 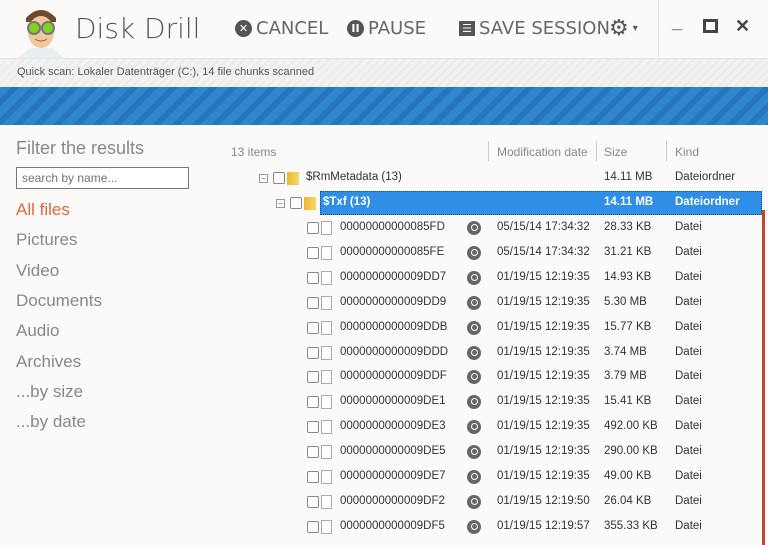 What do you see at coordinates (631, 426) in the screenshot?
I see `file-size: 492.00 KB` at bounding box center [631, 426].